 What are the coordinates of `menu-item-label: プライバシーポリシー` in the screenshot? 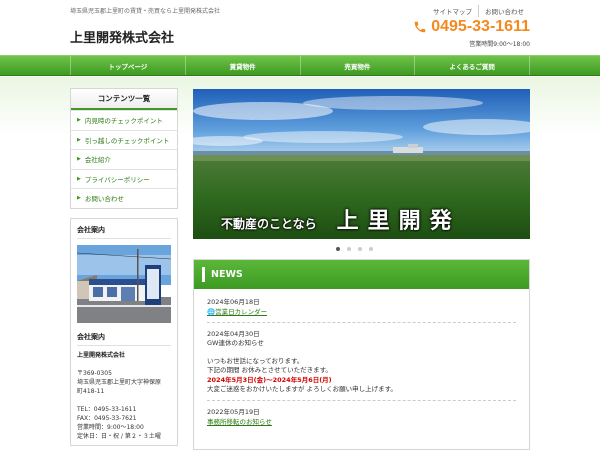 It's located at (117, 179).